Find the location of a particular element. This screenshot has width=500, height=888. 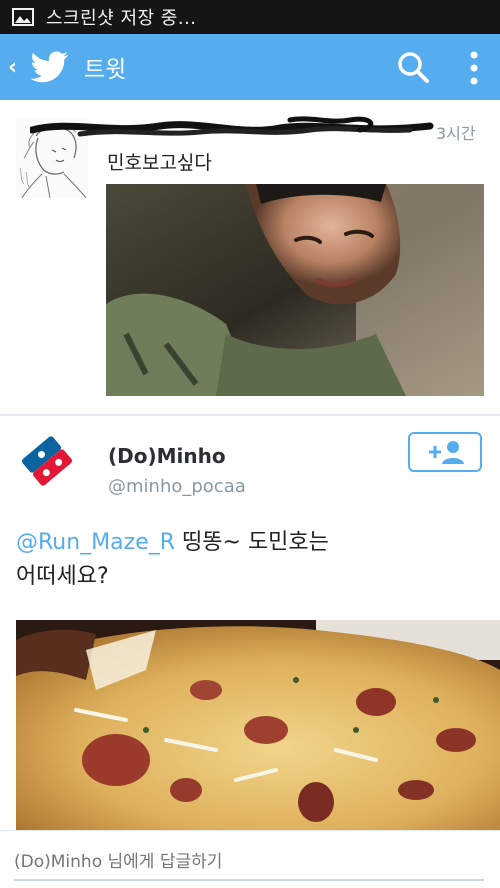

tweet-text-line1: 띵똥~ 도민호는 is located at coordinates (255, 542).